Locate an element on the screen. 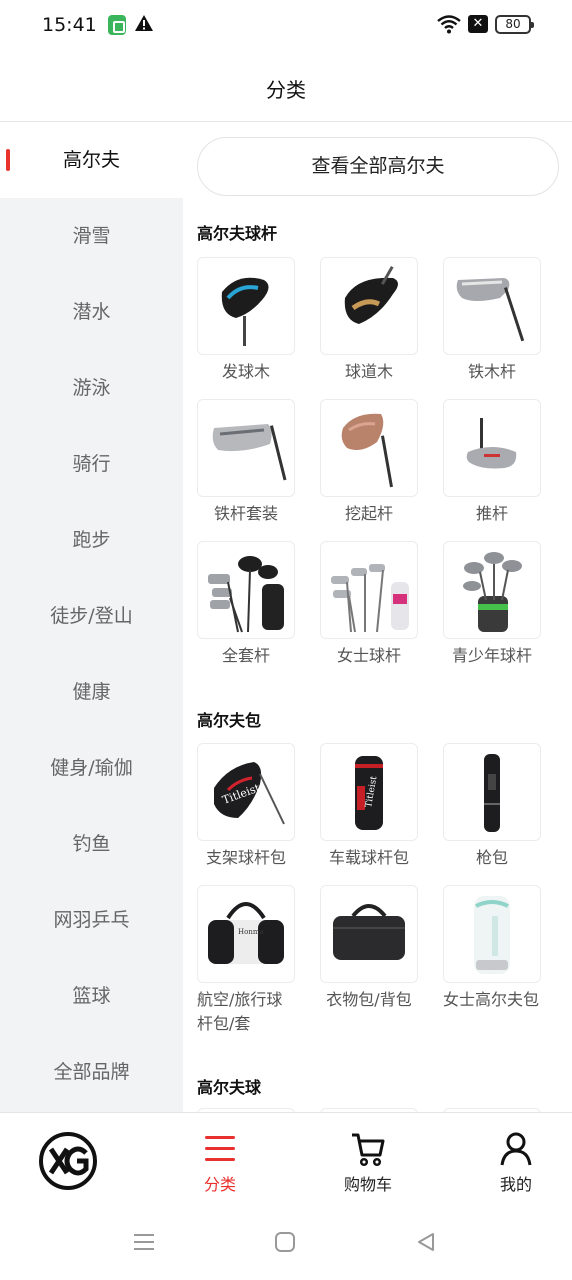 This screenshot has width=572, height=1280. category-label: 青少年球杆 is located at coordinates (491, 655).